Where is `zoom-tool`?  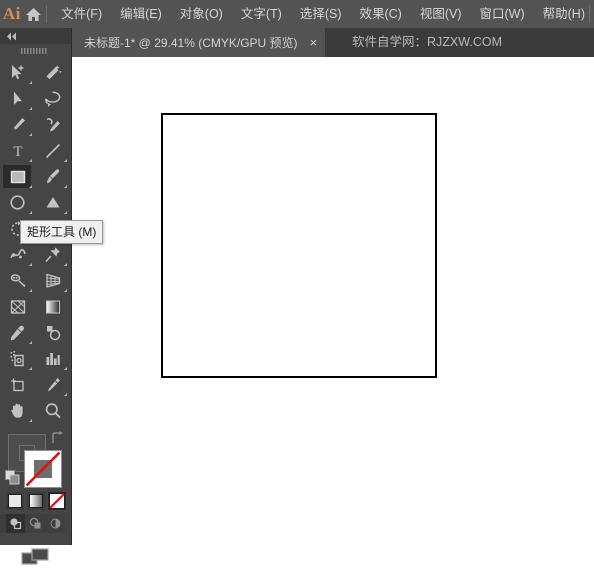 zoom-tool is located at coordinates (52, 411).